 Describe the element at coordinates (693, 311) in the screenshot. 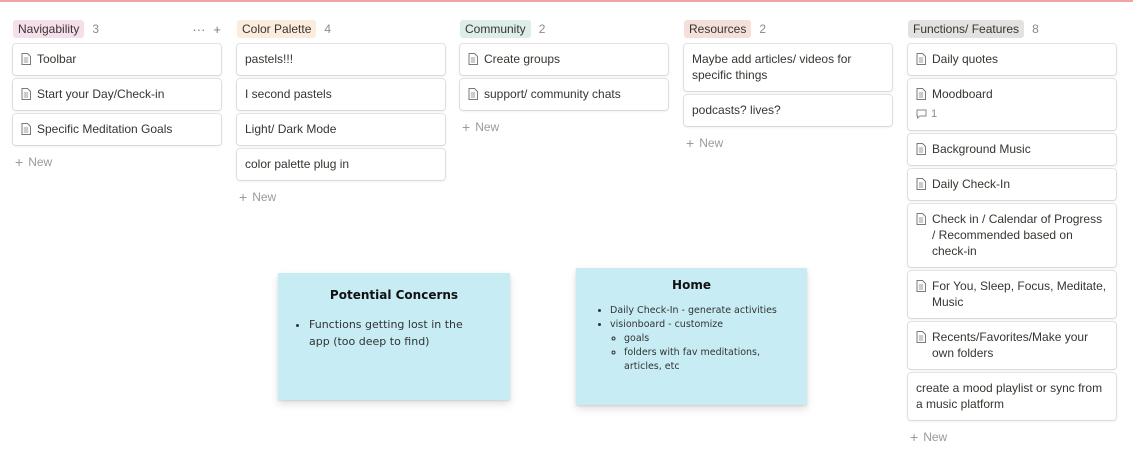

I see `sticky-item: Daily Check-In - generate activities` at that location.